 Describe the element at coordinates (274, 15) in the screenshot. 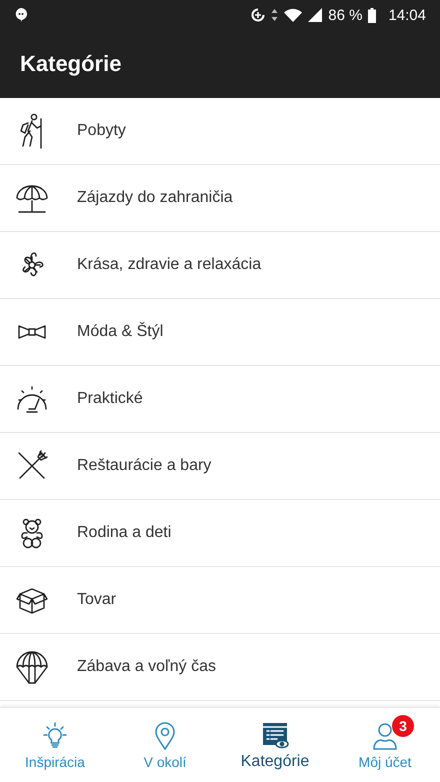

I see `data-arrows-icon` at that location.